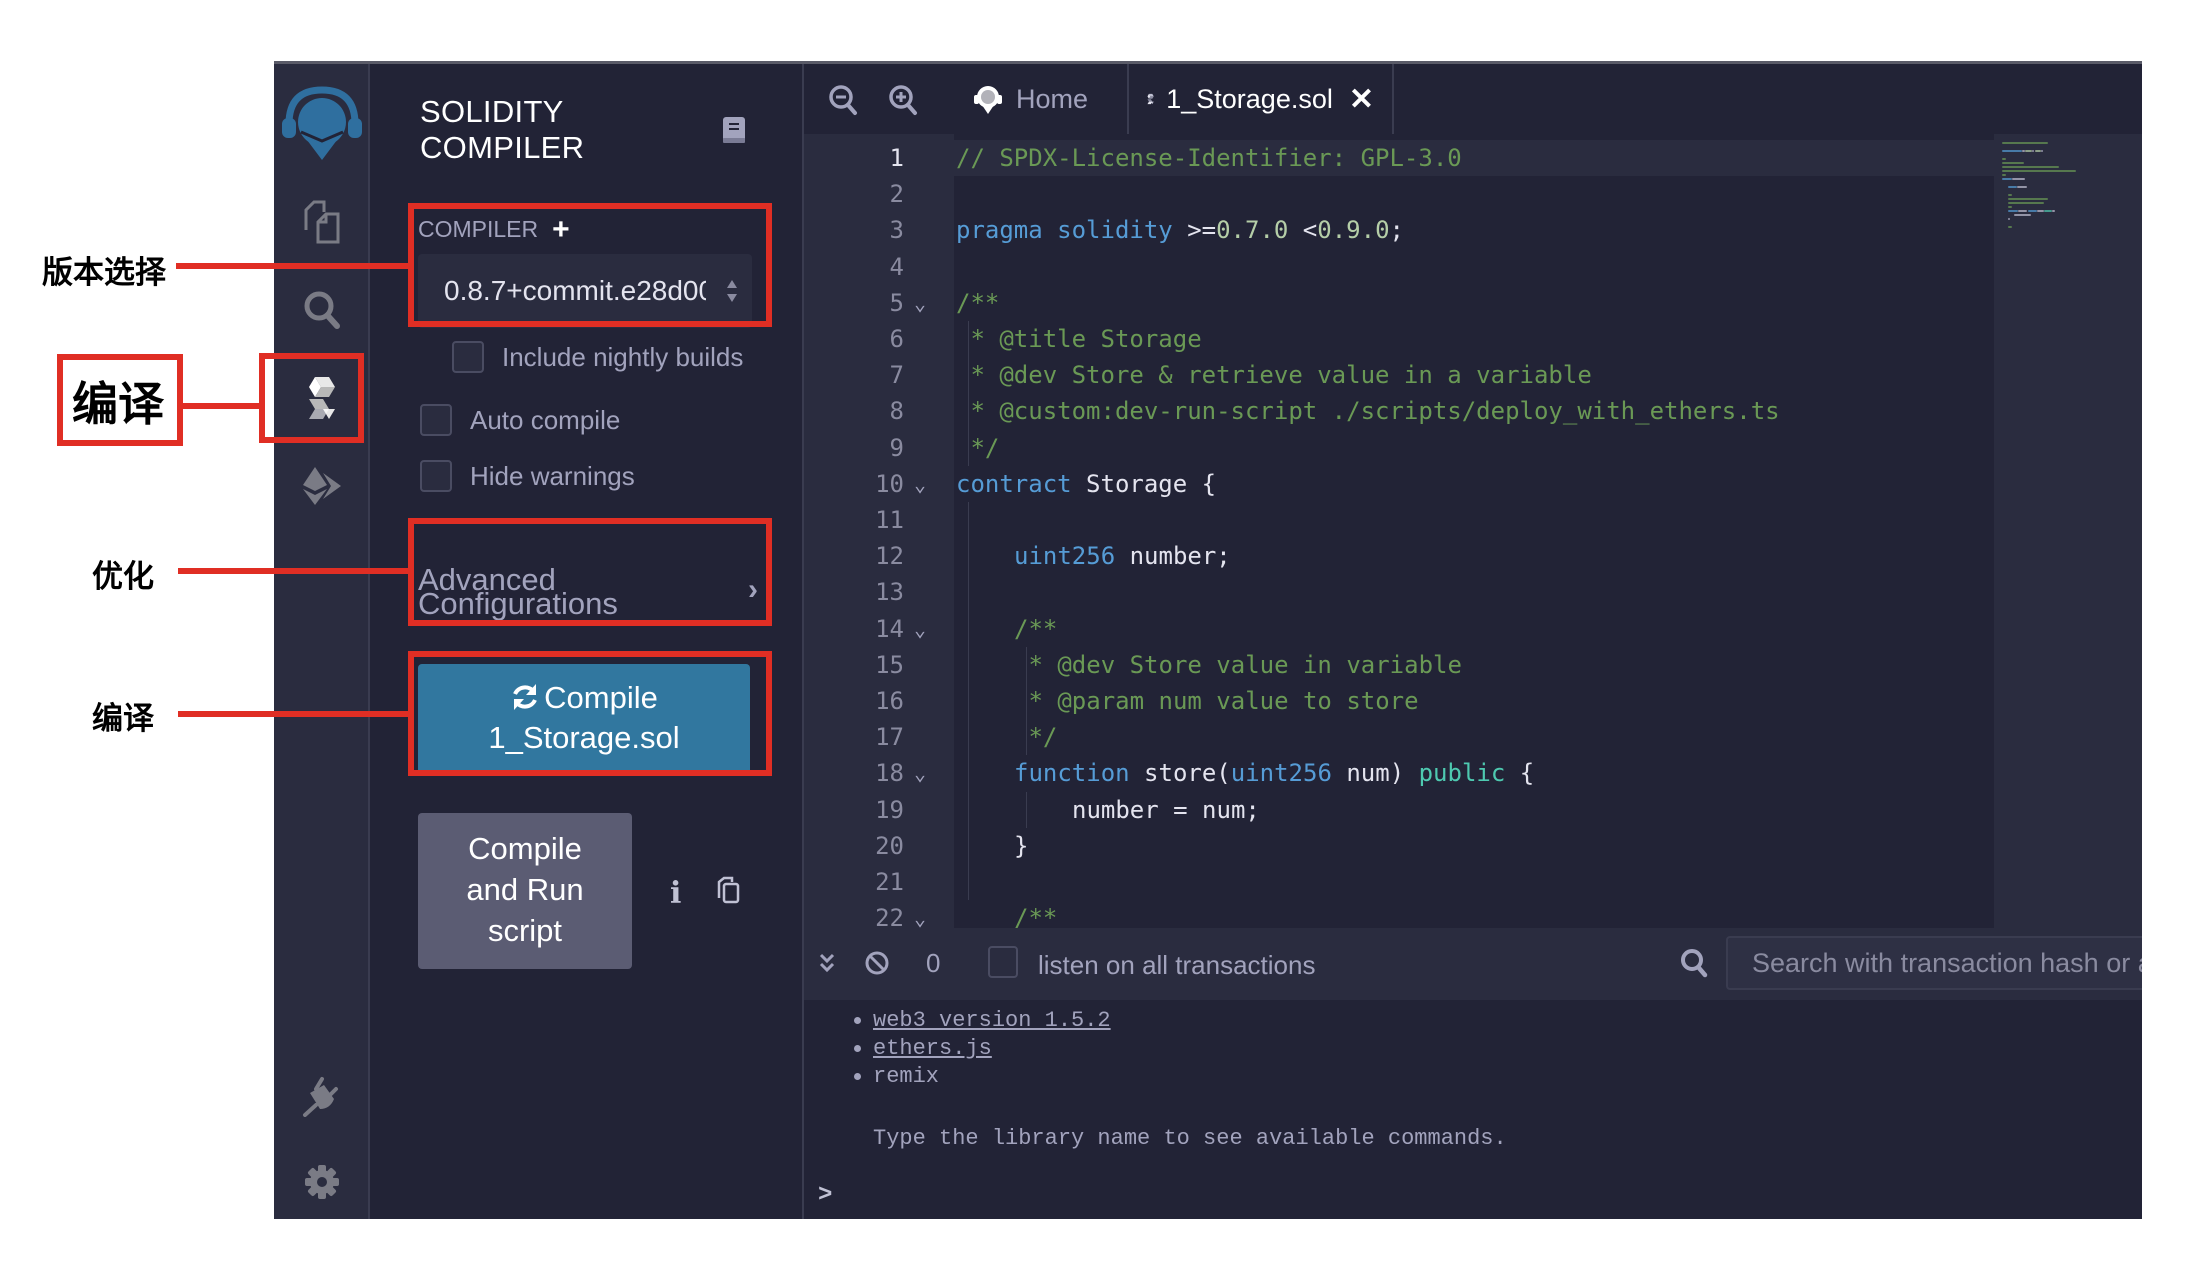 This screenshot has height=1266, width=2190. I want to click on code-line: 16 * @param num value to store, so click(1434, 701).